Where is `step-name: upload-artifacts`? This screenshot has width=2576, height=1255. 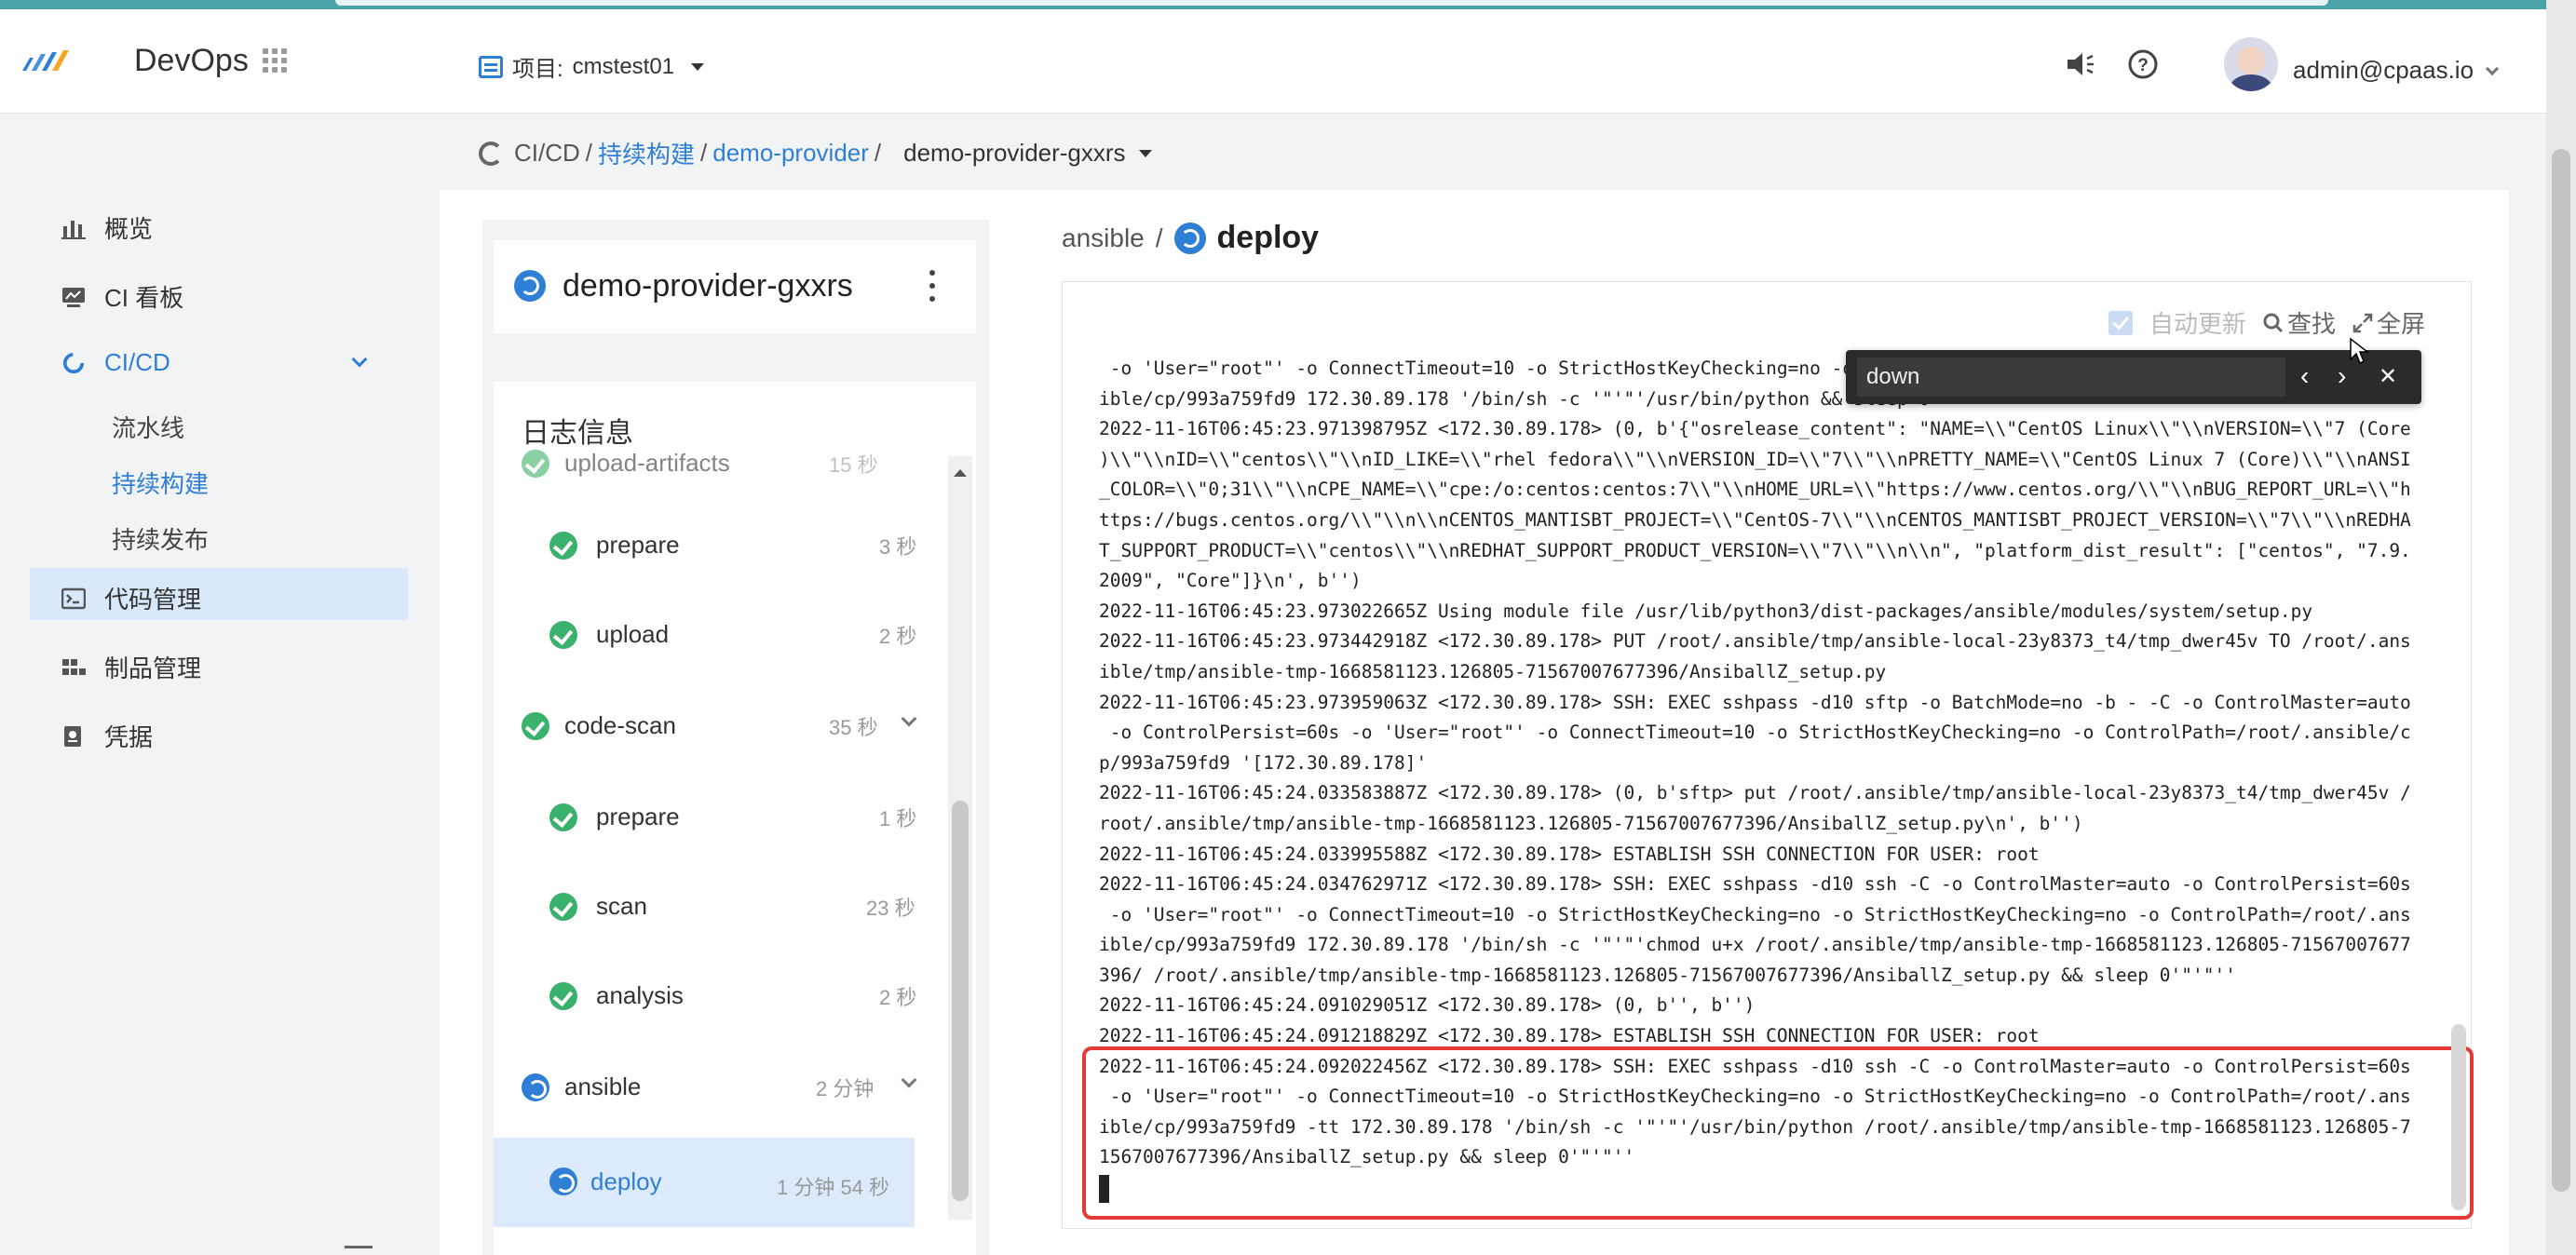
step-name: upload-artifacts is located at coordinates (647, 463).